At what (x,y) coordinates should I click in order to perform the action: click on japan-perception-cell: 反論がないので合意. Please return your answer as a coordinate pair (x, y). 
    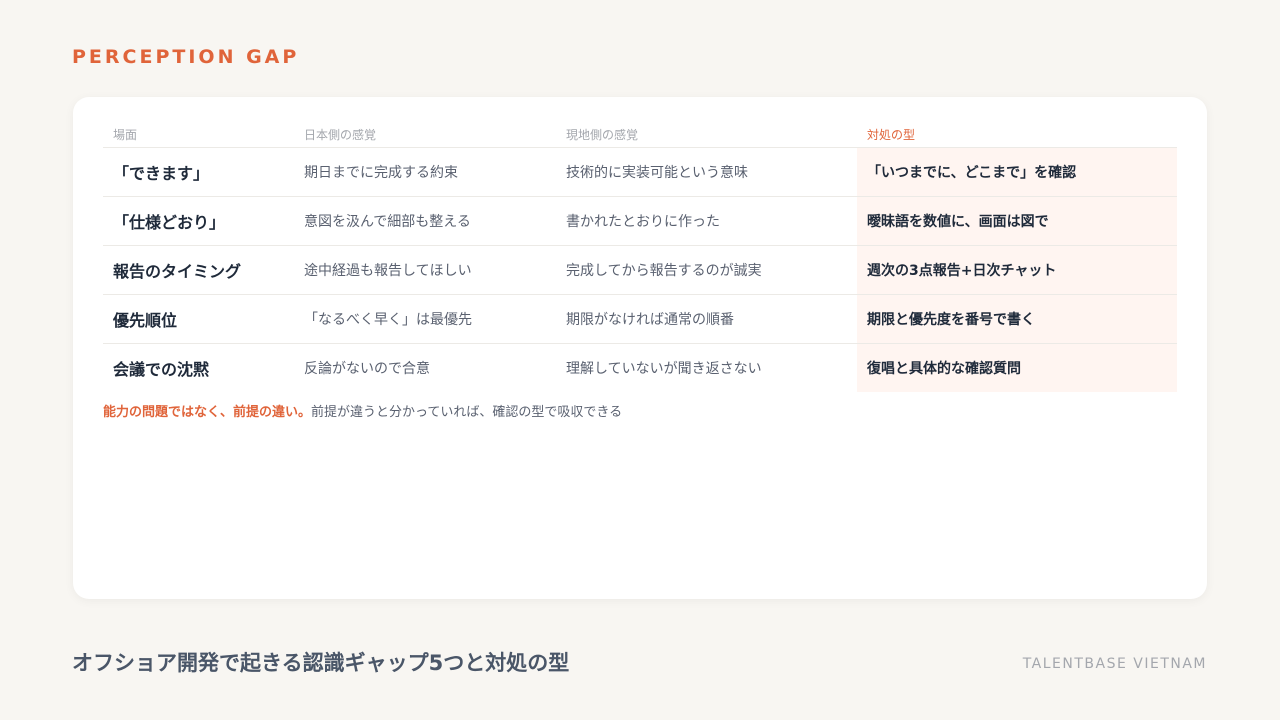
    Looking at the image, I should click on (367, 369).